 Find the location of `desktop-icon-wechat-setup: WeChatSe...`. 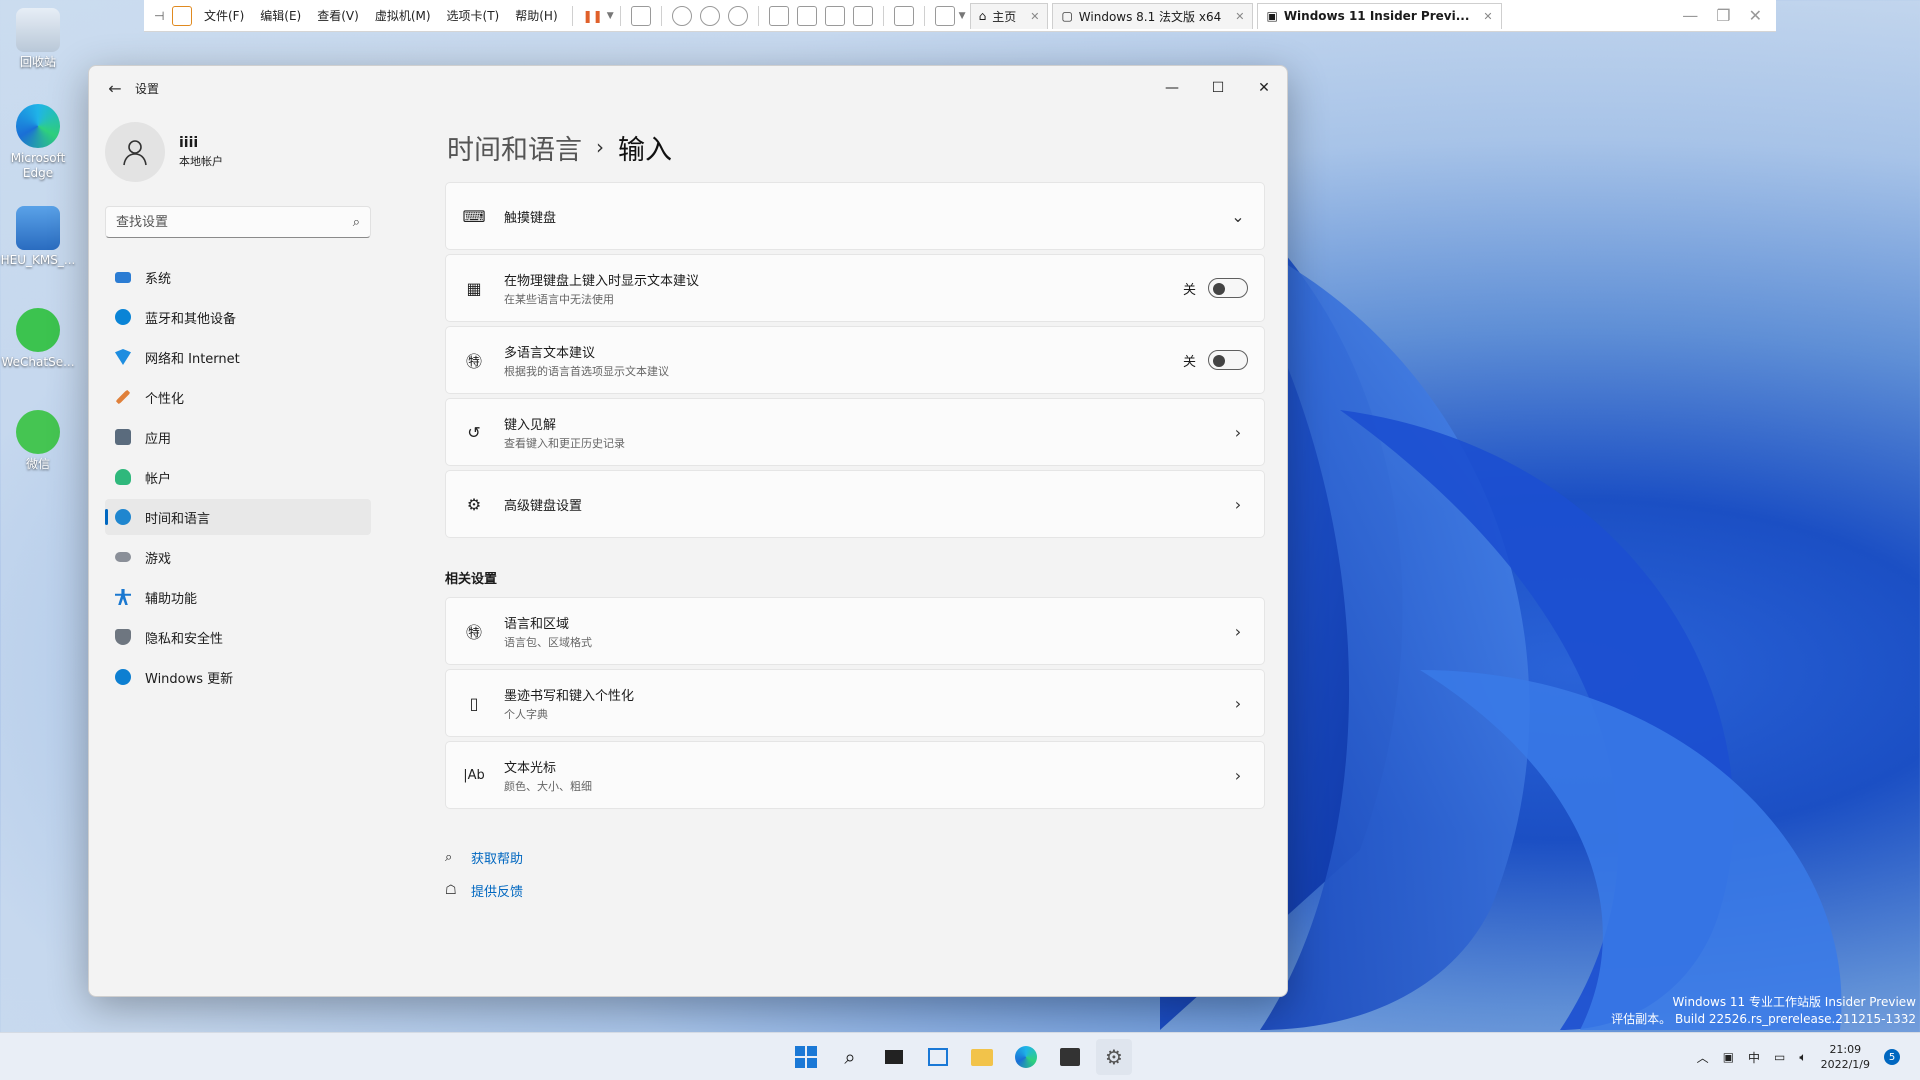

desktop-icon-wechat-setup: WeChatSe... is located at coordinates (38, 339).